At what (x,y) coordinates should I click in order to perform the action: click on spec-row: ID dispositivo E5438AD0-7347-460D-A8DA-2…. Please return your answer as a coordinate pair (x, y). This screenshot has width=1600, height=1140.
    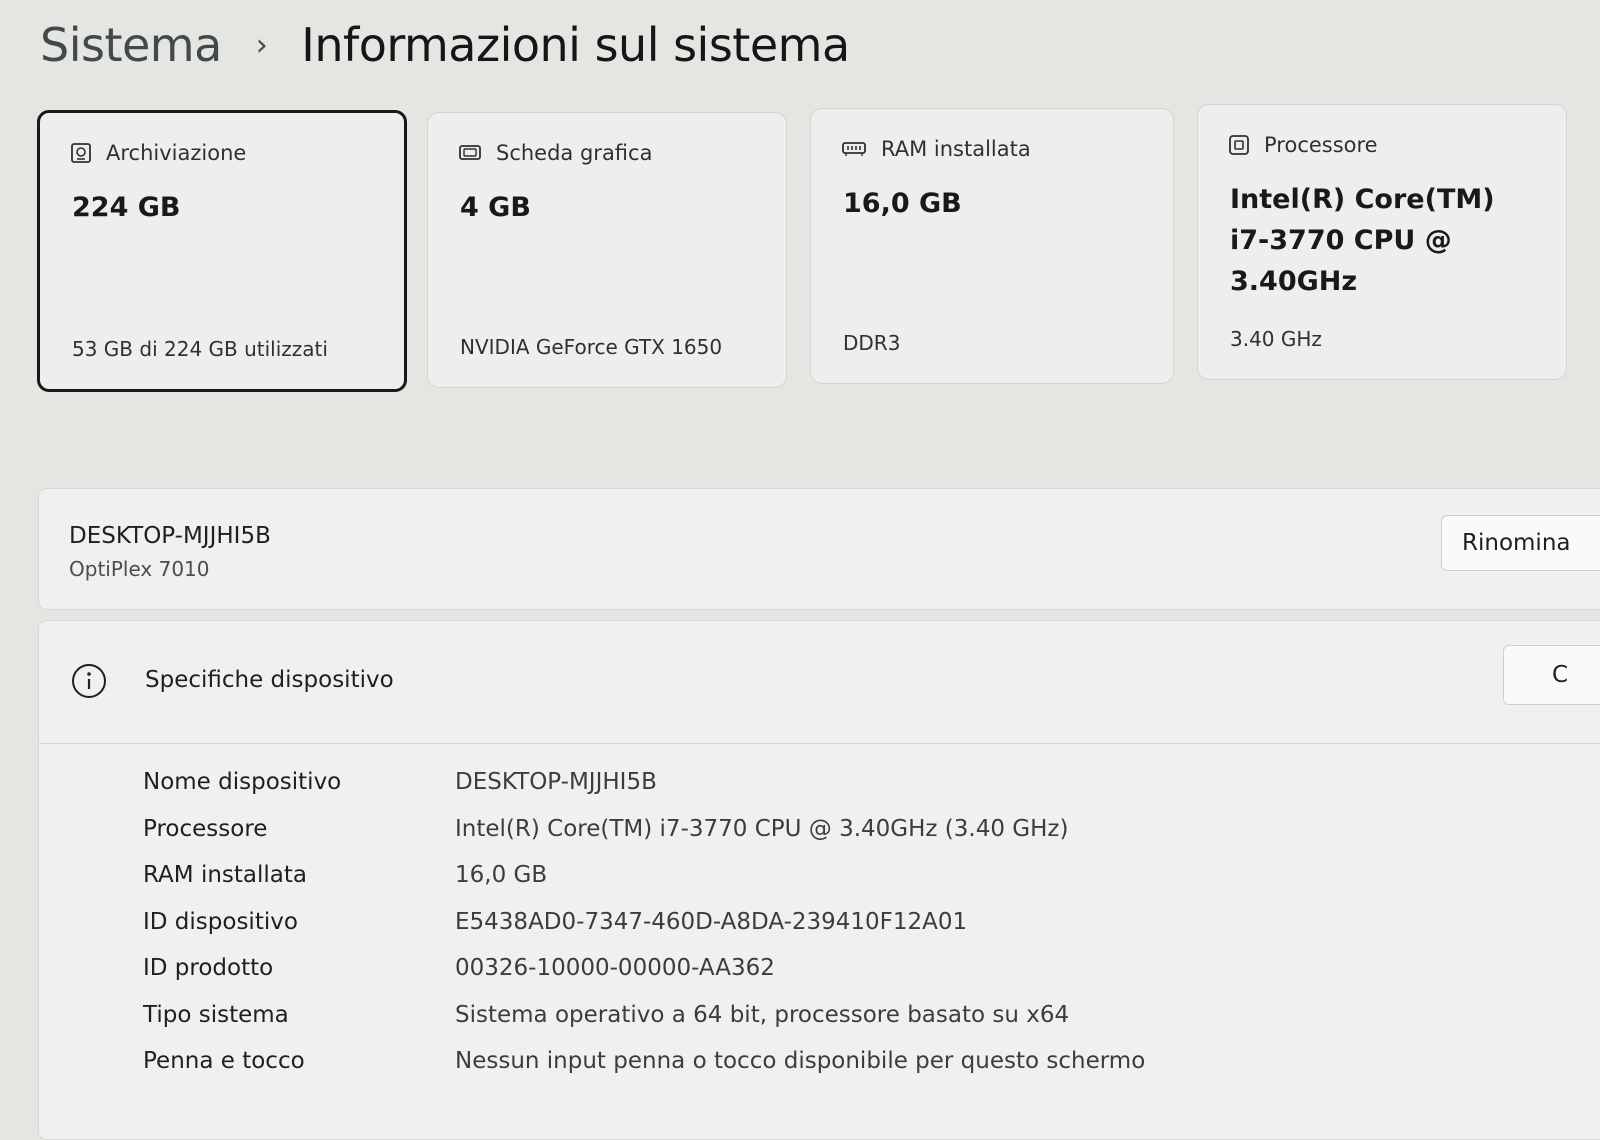
    Looking at the image, I should click on (644, 922).